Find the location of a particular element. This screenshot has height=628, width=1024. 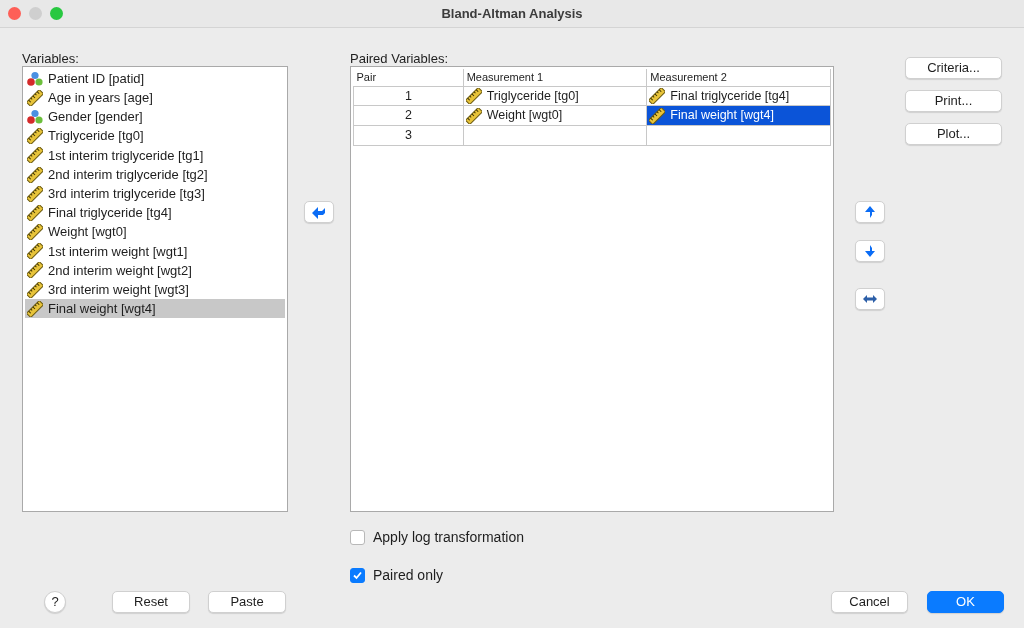

variable-item: 2nd interim triglyceride [tg2] is located at coordinates (155, 174).